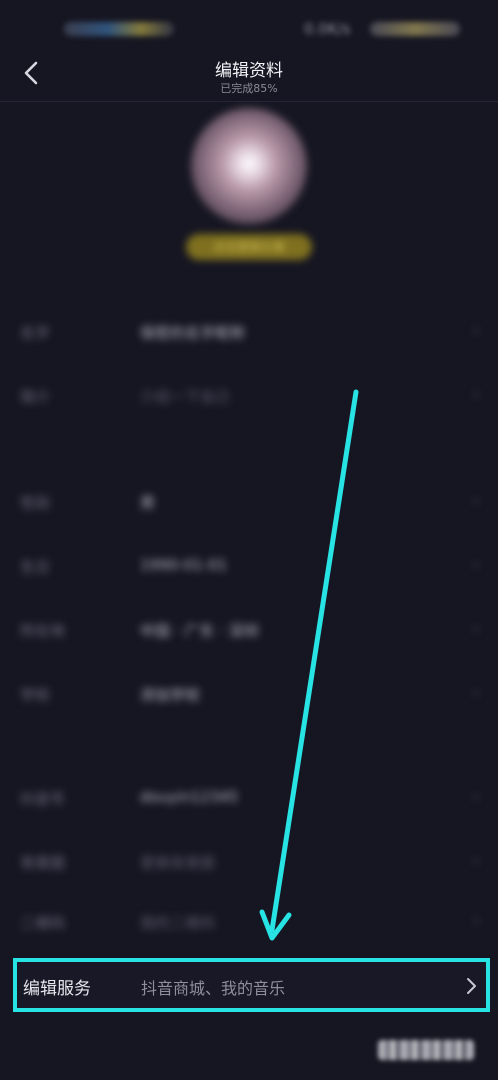 Image resolution: width=498 pixels, height=1080 pixels. I want to click on change-avatar-badge: 点击更换头像, so click(249, 247).